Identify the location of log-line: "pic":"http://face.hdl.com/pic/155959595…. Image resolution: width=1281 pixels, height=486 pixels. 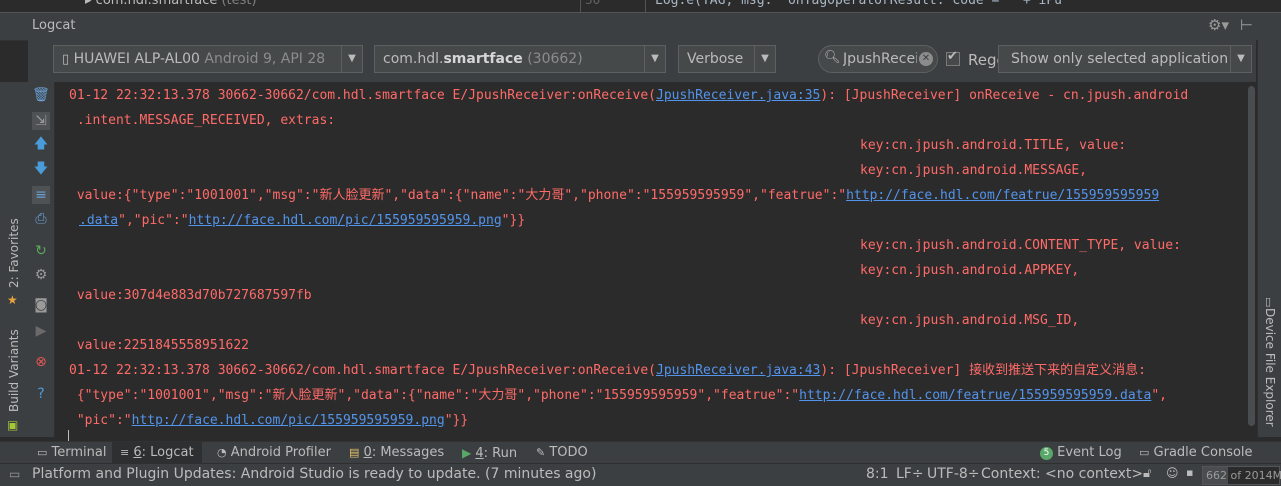
(269, 420).